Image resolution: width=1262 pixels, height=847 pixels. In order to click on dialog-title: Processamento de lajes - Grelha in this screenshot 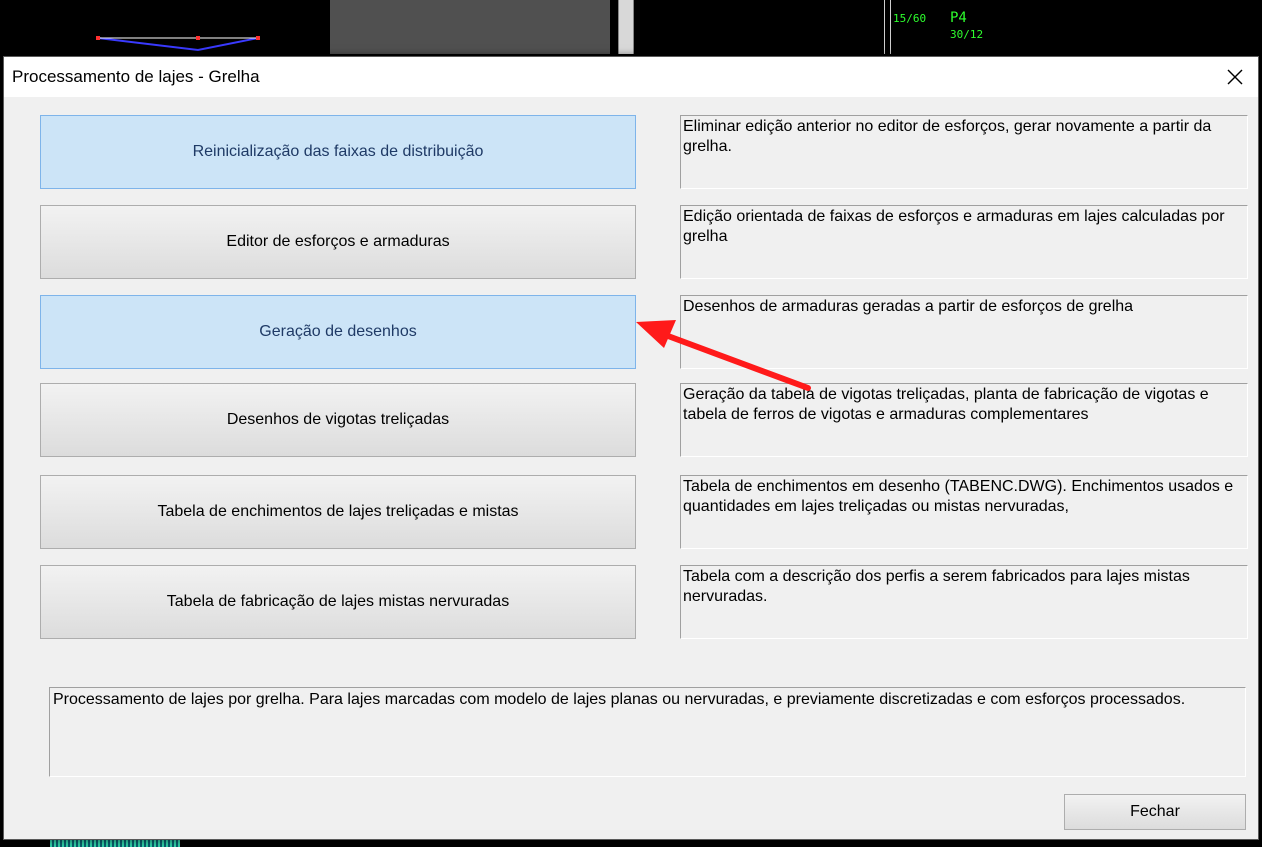, I will do `click(136, 76)`.